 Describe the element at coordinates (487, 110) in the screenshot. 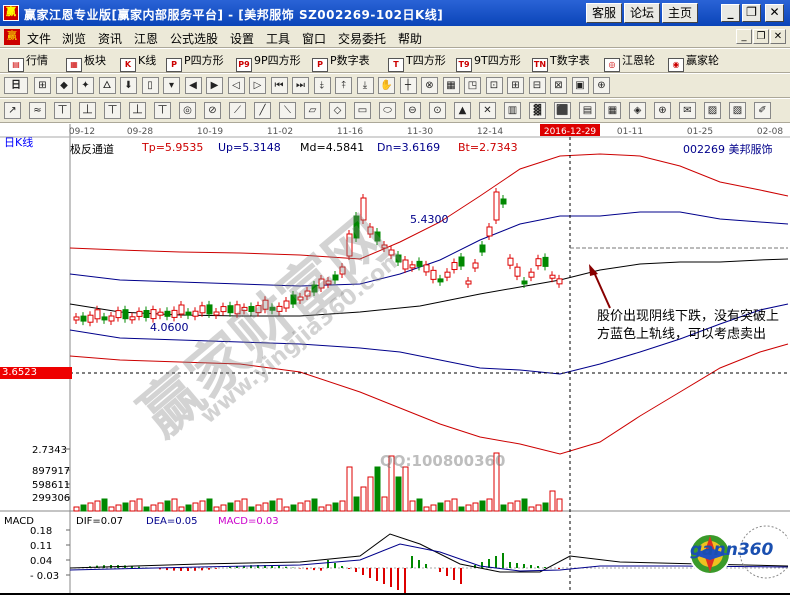

I see `draw-tool-19-icon: ✕` at that location.